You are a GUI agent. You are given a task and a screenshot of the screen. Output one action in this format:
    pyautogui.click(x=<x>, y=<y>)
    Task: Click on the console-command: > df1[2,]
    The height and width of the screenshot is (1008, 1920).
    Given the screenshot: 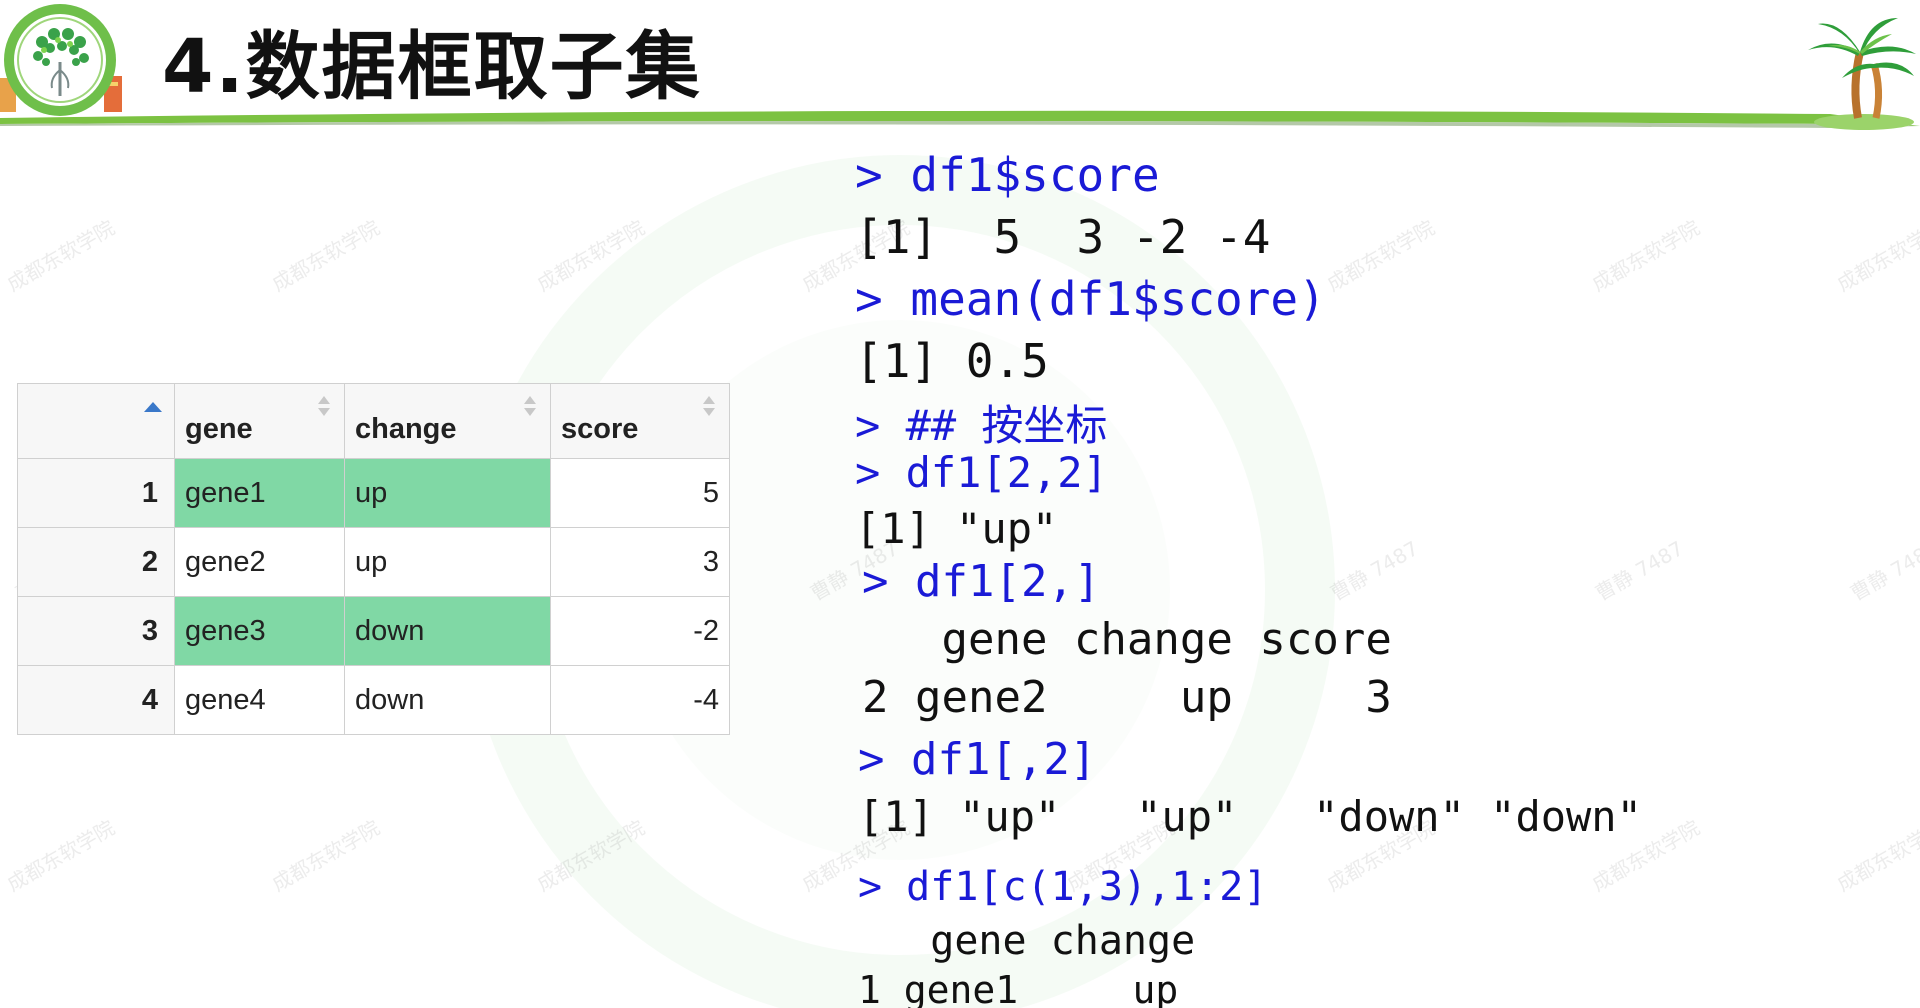 What is the action you would take?
    pyautogui.click(x=981, y=581)
    